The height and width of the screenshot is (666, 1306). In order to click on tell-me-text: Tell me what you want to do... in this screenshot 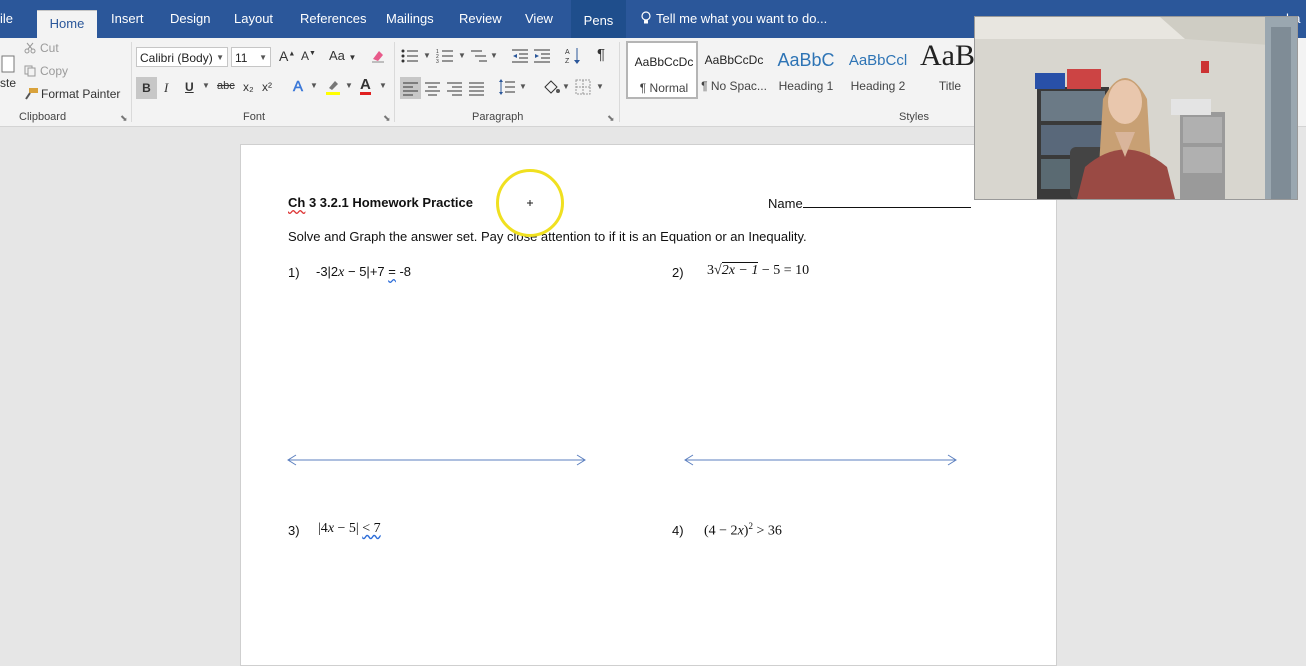, I will do `click(742, 18)`.